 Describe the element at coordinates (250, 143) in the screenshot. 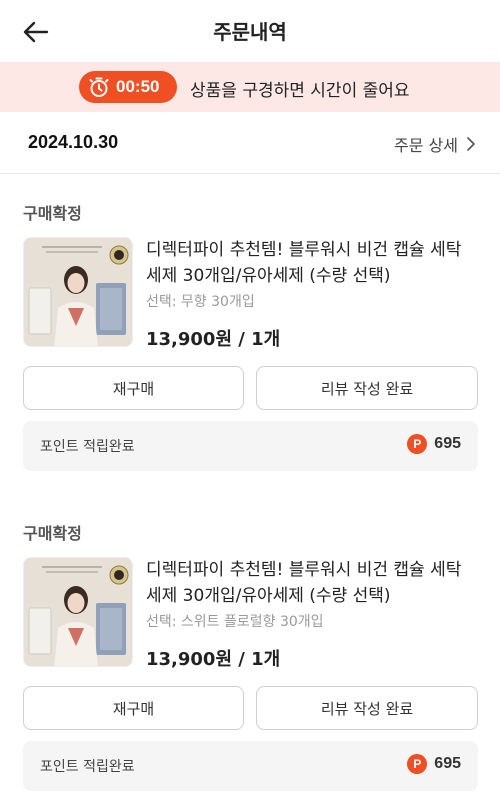

I see `order-date-row: 2024.10.30 주문 상세` at that location.